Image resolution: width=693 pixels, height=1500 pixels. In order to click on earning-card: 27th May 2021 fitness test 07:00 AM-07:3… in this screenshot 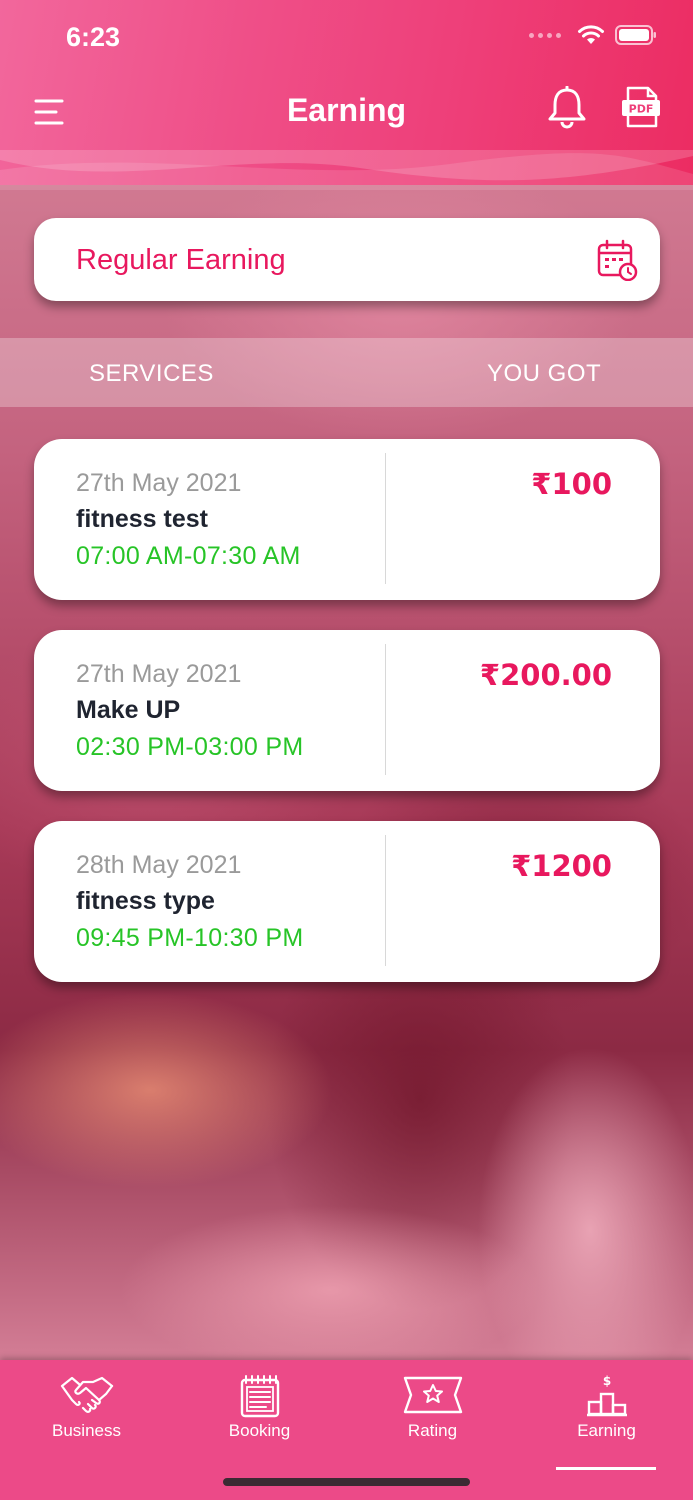, I will do `click(347, 519)`.